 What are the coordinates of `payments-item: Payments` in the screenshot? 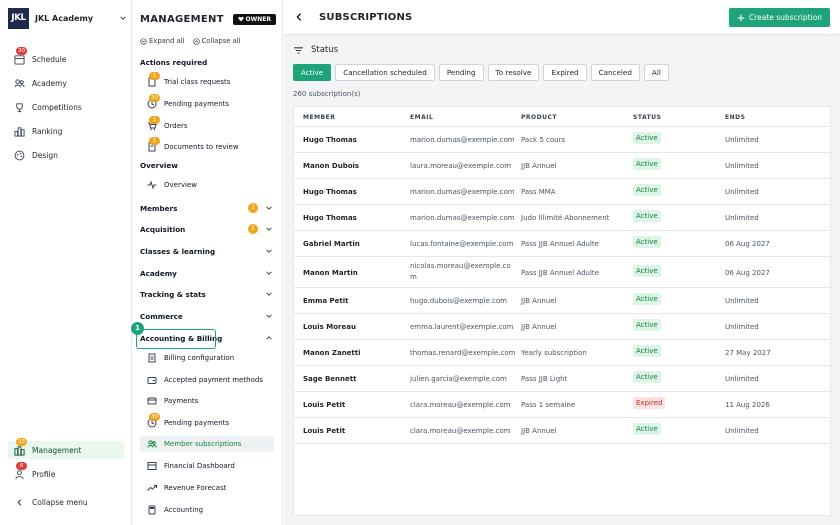 It's located at (210, 401).